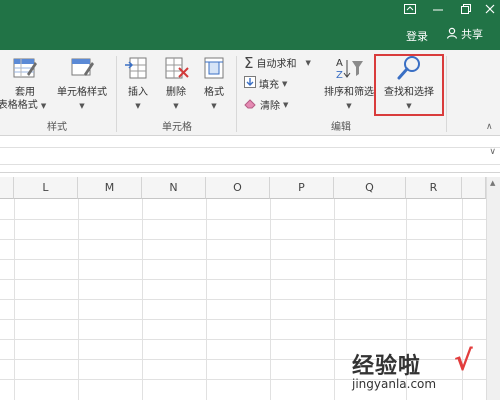  I want to click on sort-filter-button: A Z 排序和筛选 ▼, so click(349, 83).